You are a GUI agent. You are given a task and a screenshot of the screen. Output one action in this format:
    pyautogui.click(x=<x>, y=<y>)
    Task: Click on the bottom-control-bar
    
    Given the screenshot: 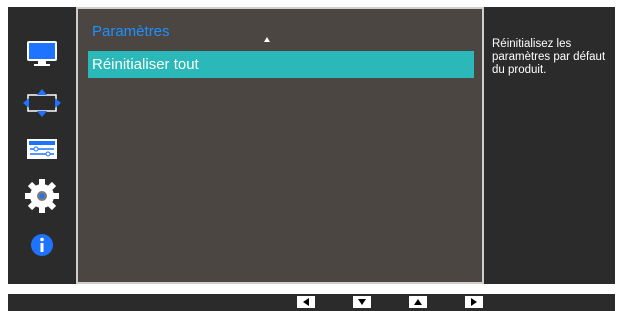 What is the action you would take?
    pyautogui.click(x=311, y=302)
    